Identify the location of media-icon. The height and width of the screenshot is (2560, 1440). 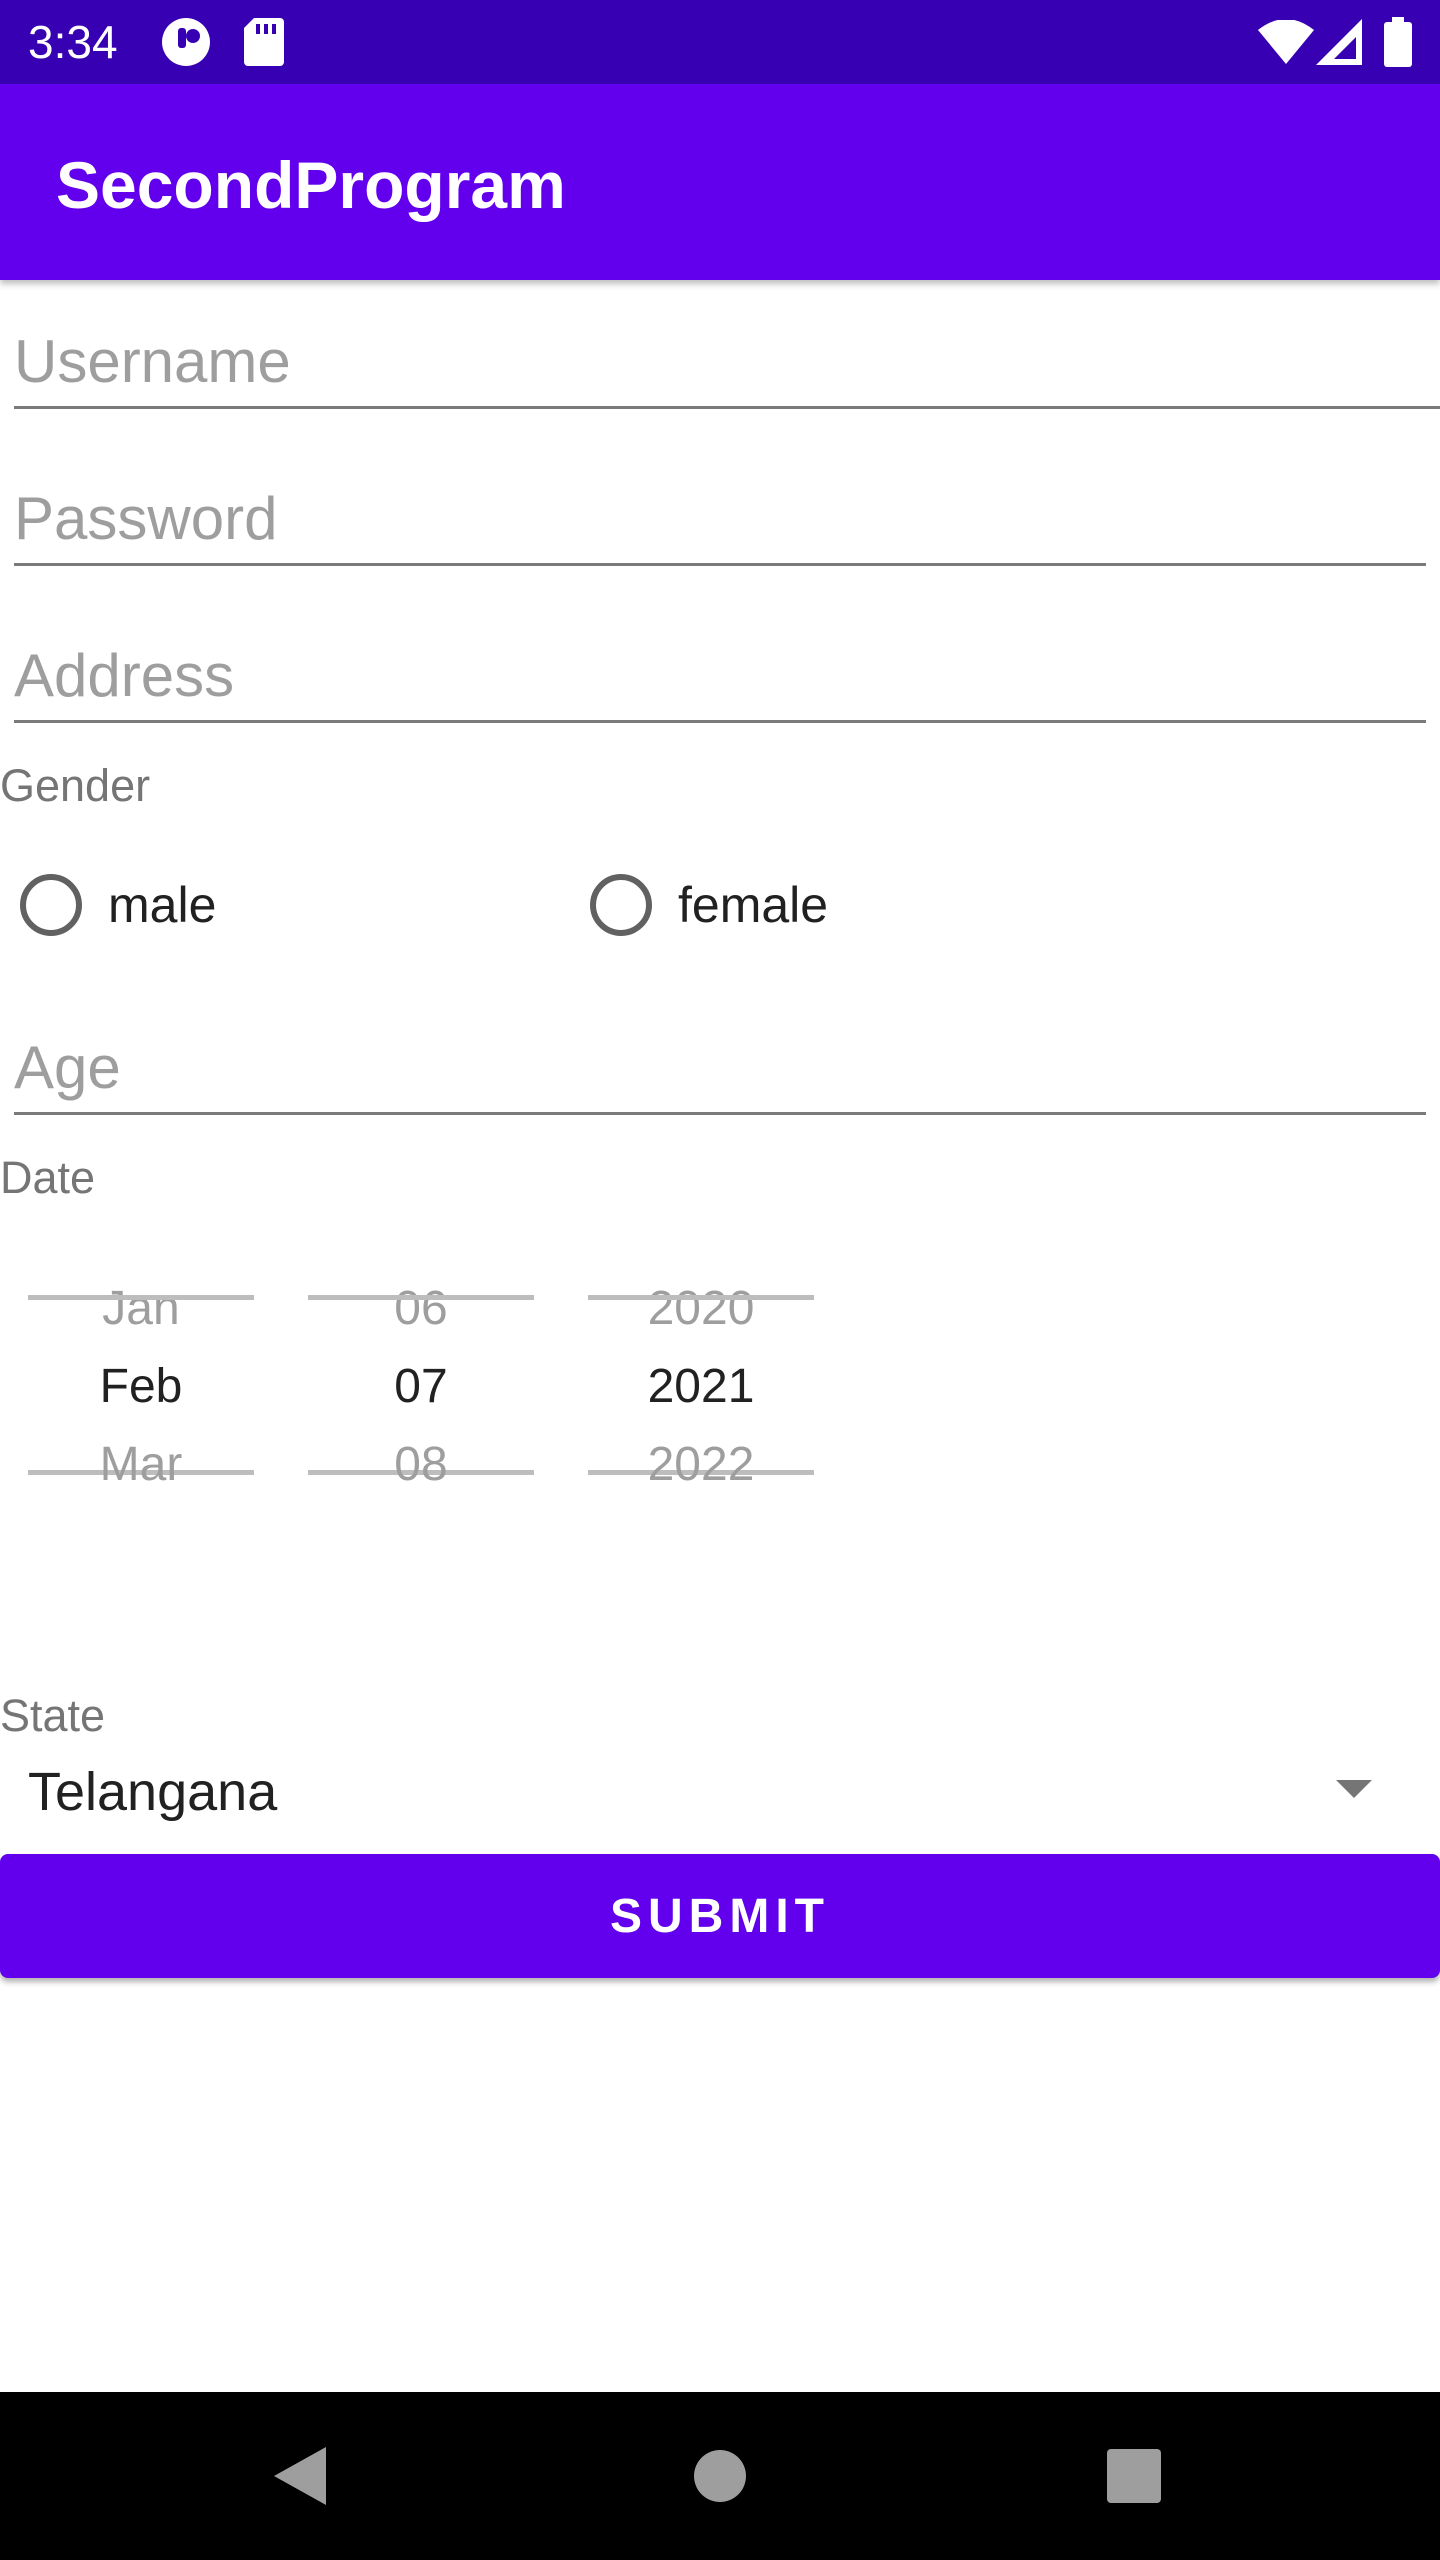
(186, 42).